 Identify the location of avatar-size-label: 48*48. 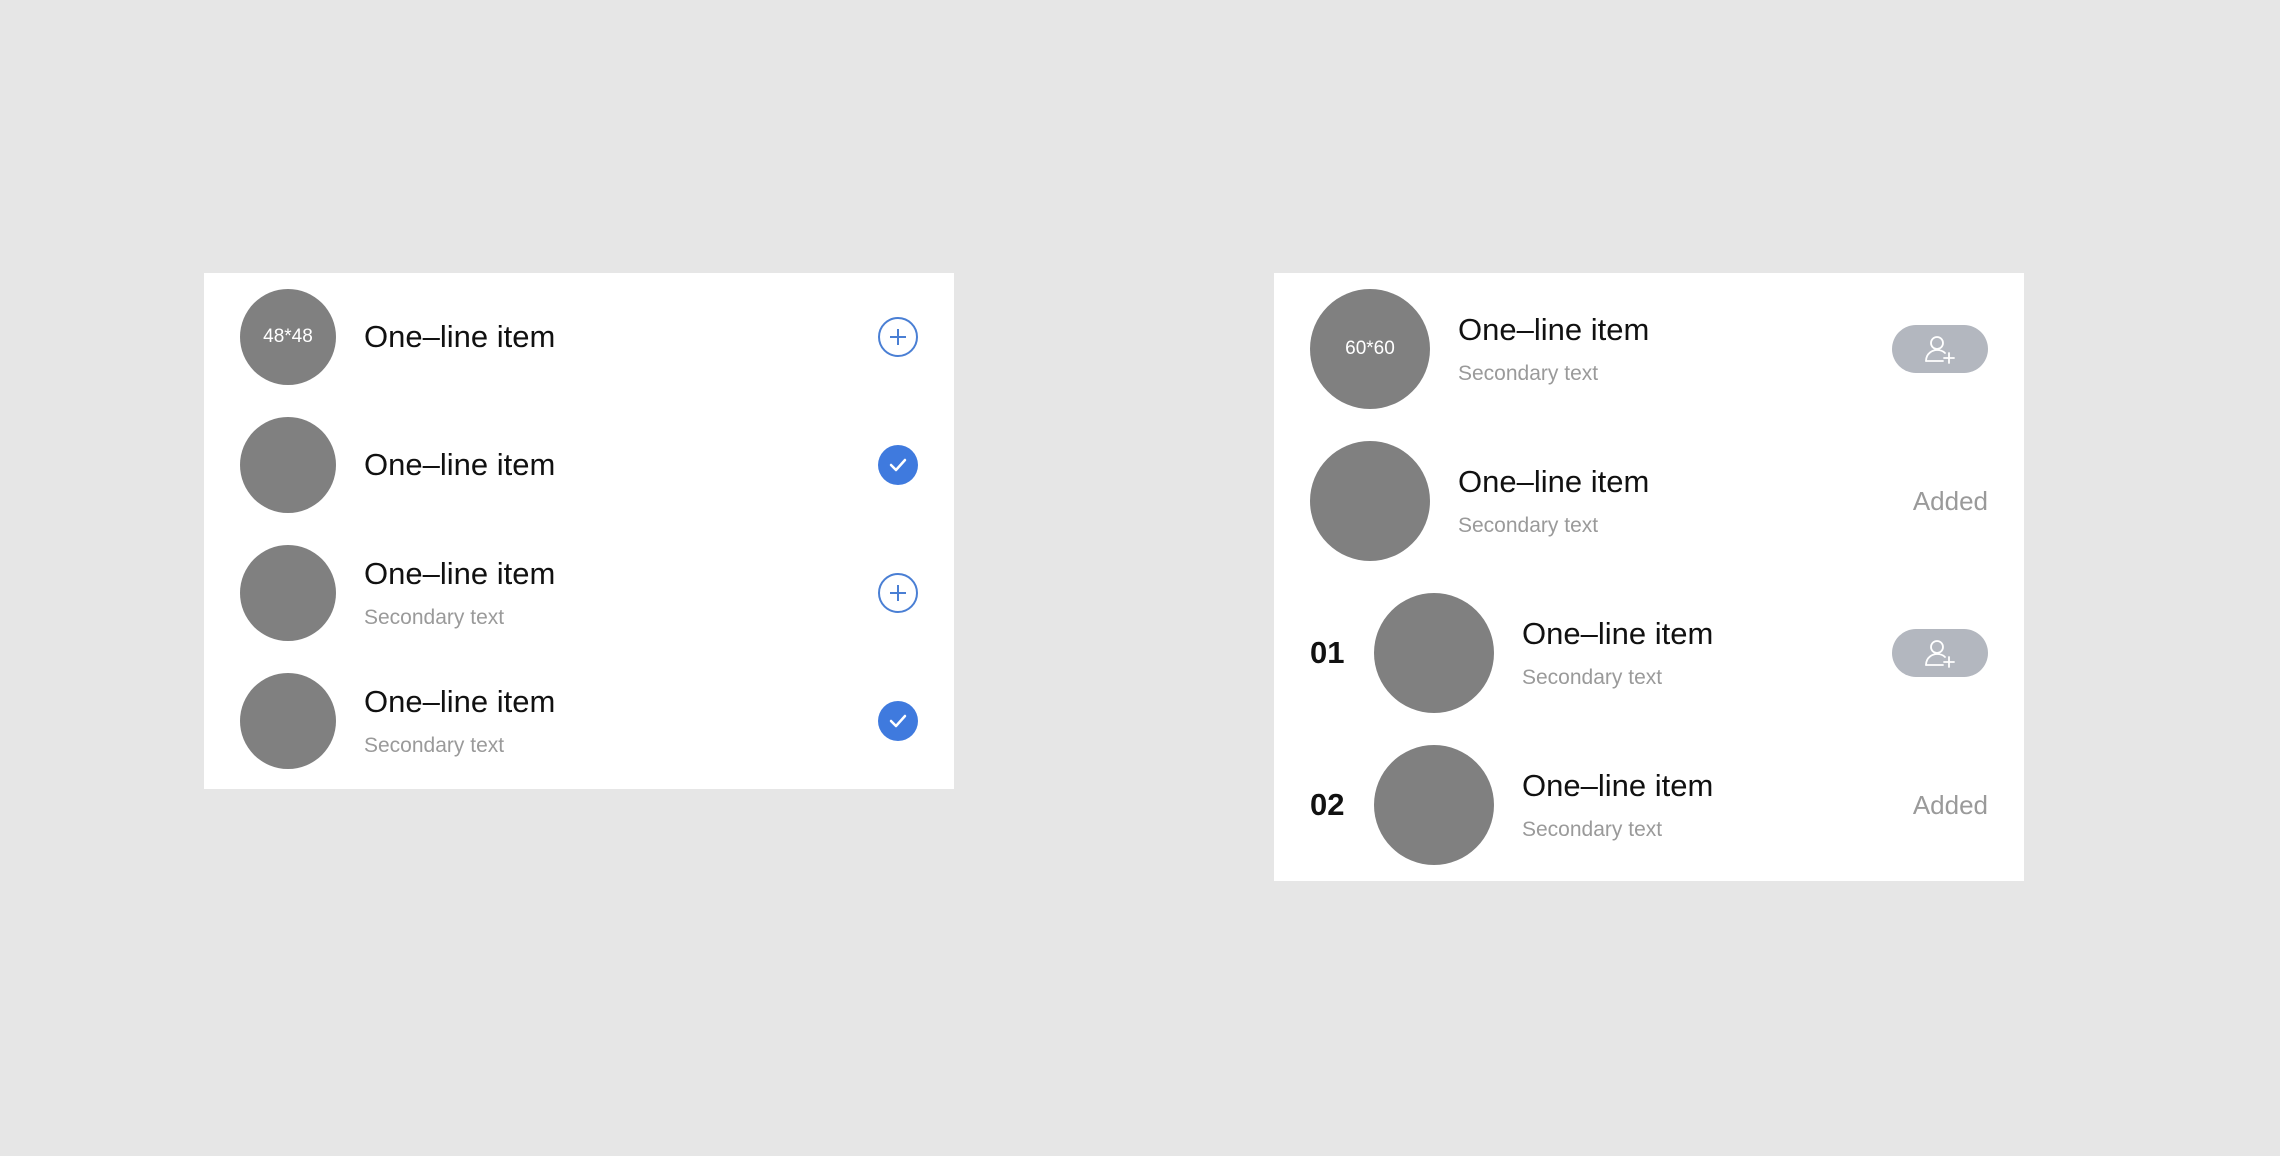
(288, 336).